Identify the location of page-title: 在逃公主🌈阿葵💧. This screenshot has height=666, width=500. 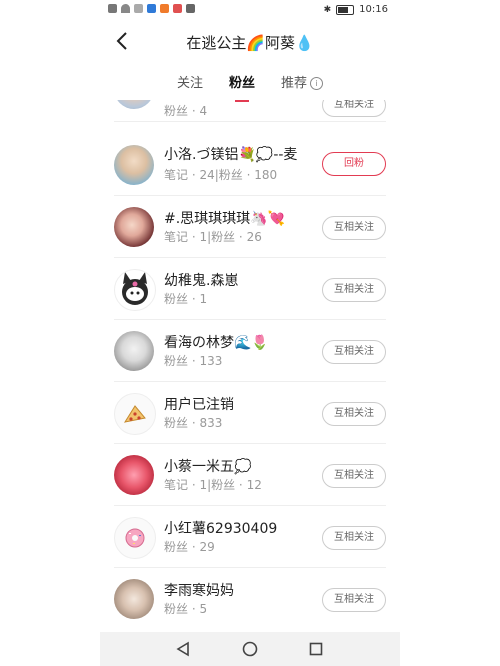
(250, 43).